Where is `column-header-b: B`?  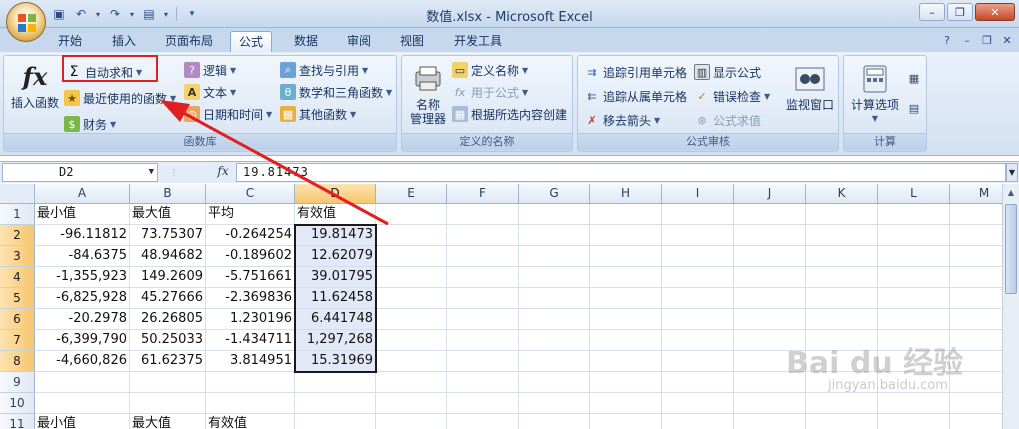
column-header-b: B is located at coordinates (168, 194).